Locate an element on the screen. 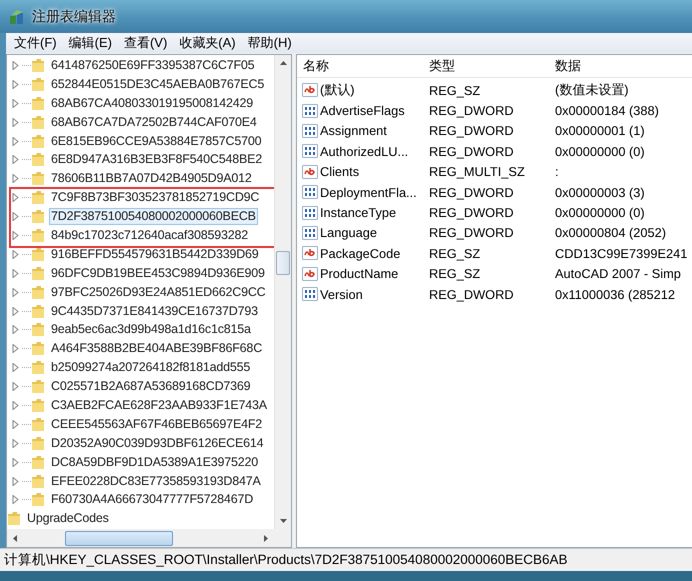  menu-item: 查看(V) is located at coordinates (146, 43).